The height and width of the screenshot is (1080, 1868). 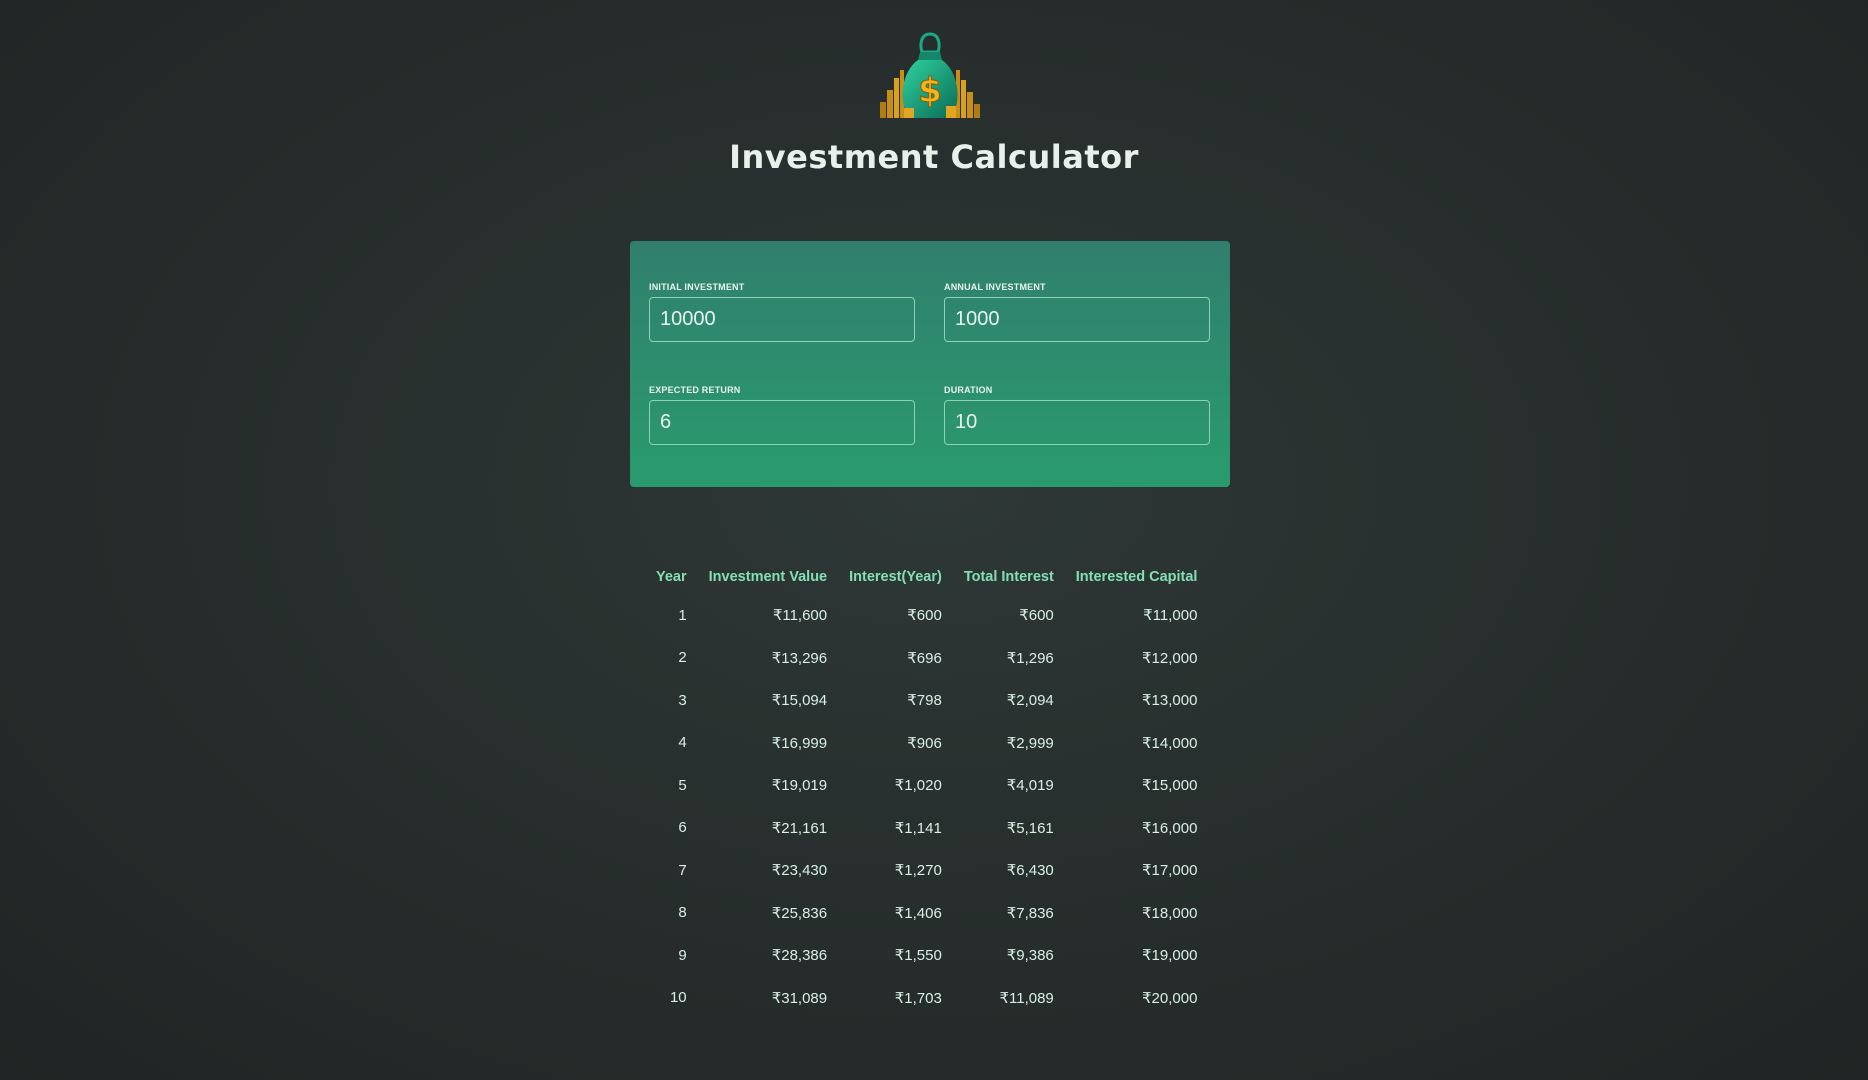 I want to click on table-row: 9 ₹28,386 ₹1,550 ₹9,386 ₹19,000, so click(x=926, y=955).